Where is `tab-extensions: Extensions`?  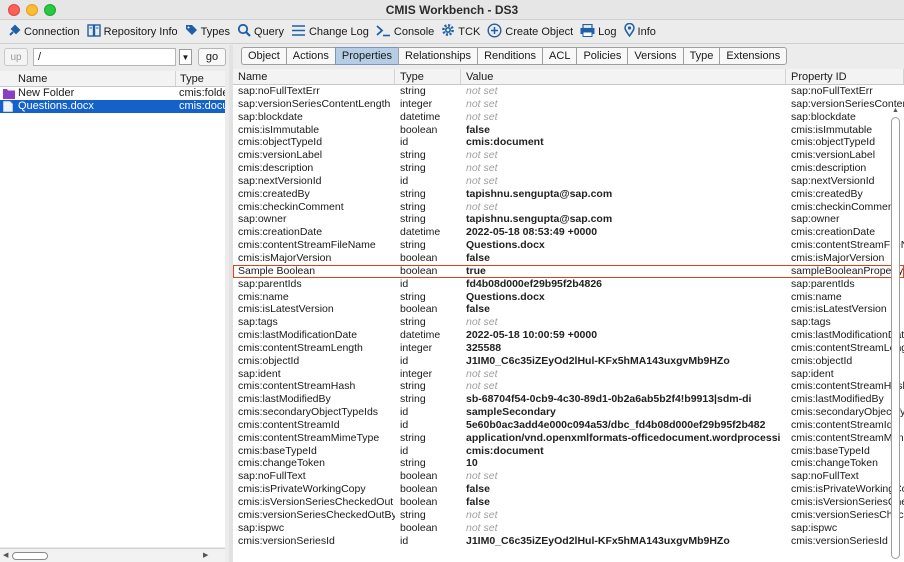
tab-extensions: Extensions is located at coordinates (753, 56).